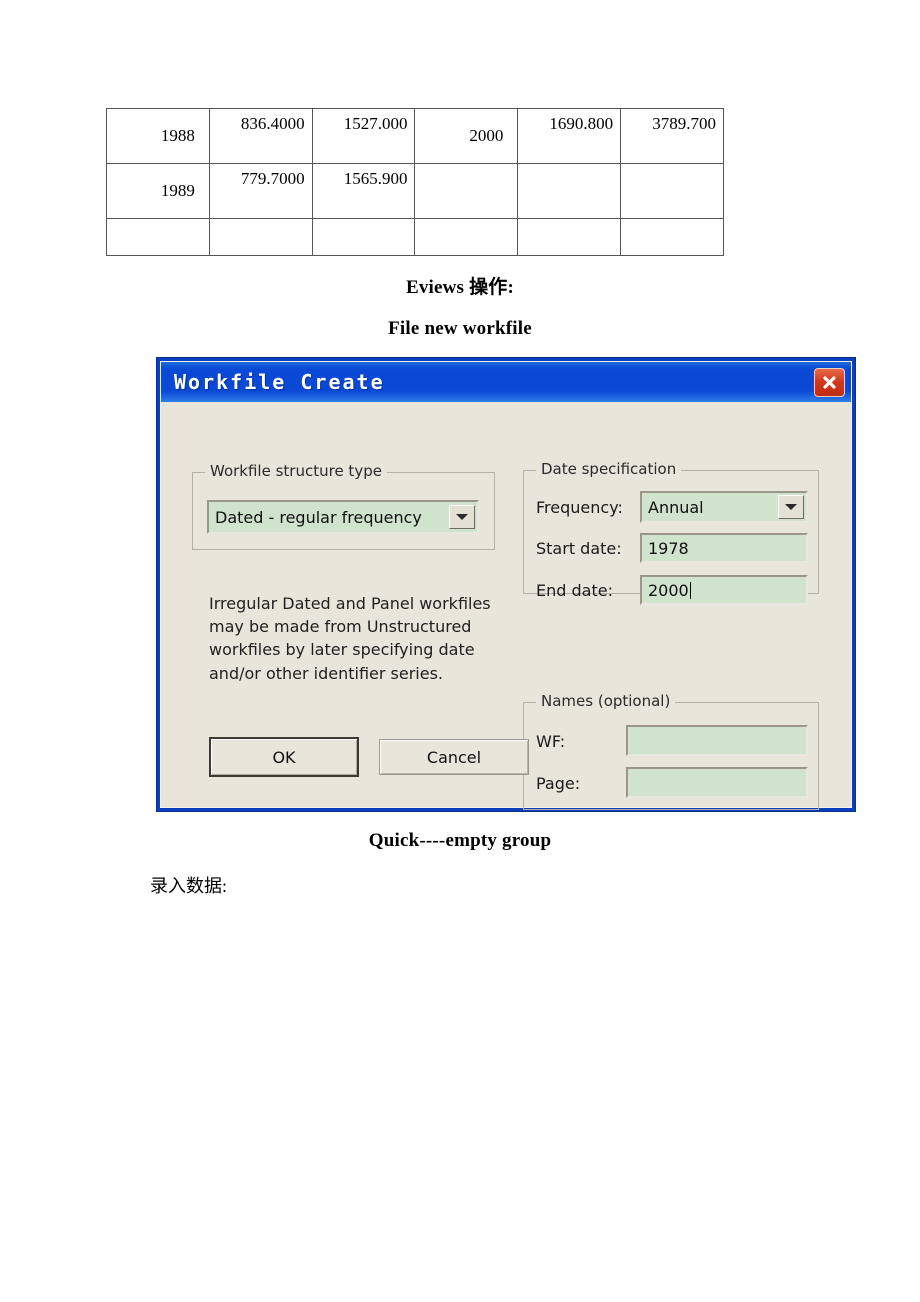  Describe the element at coordinates (717, 740) in the screenshot. I see `wf-name-input` at that location.